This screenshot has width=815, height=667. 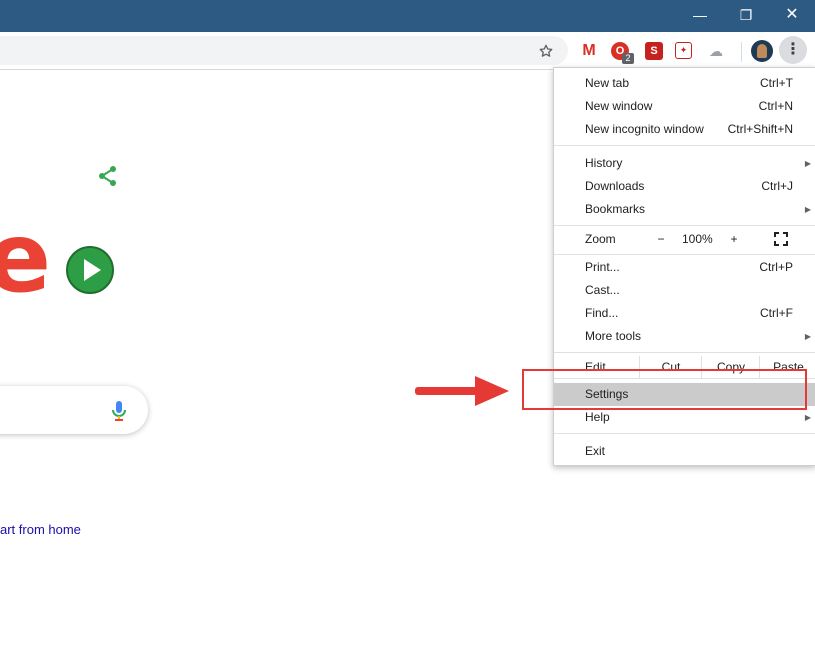 I want to click on zoom-row: Zoom − 100% +, so click(x=684, y=239).